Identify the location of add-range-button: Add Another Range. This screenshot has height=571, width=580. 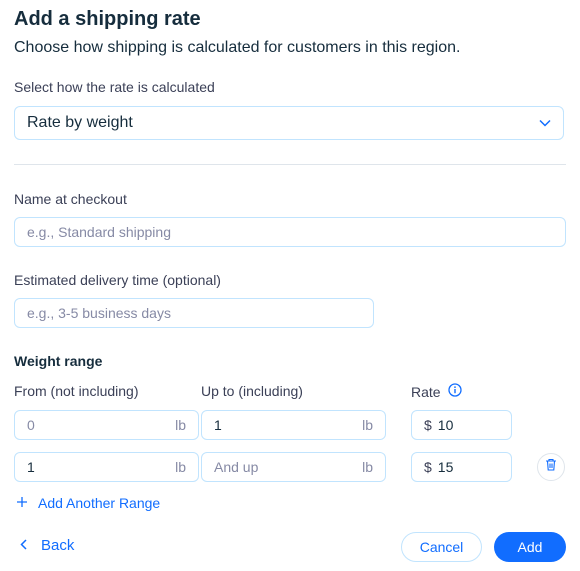
(88, 503).